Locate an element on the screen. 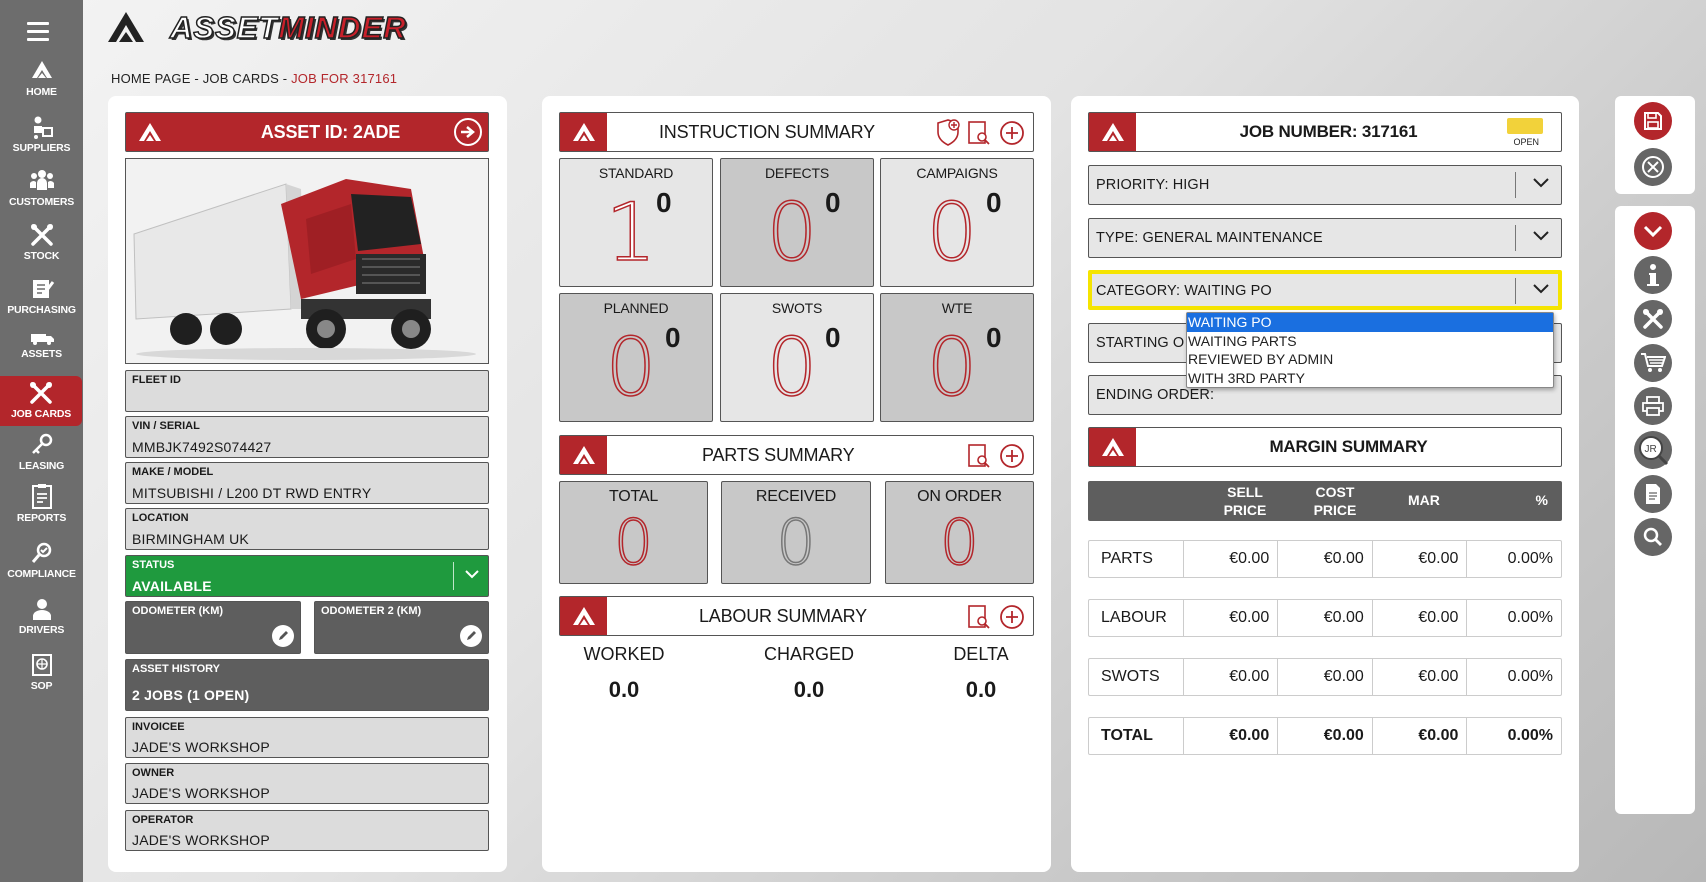 This screenshot has height=882, width=1706. nav-job-cards: JOB CARDS is located at coordinates (41, 401).